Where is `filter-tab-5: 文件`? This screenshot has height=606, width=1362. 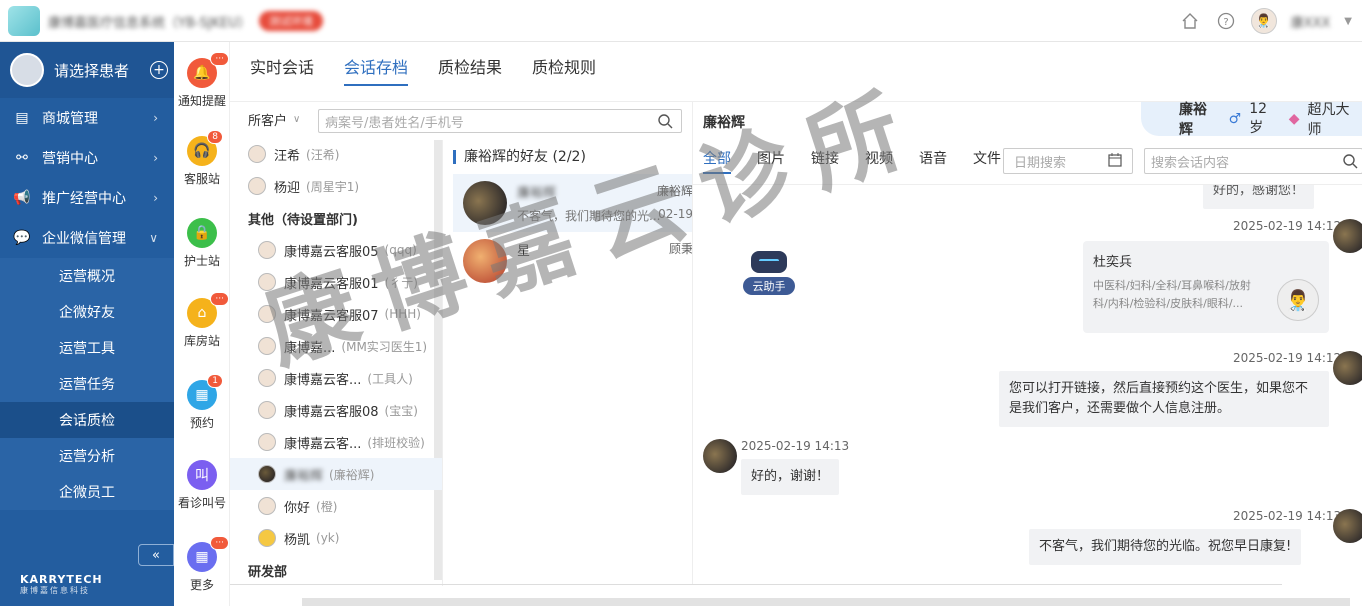 filter-tab-5: 文件 is located at coordinates (987, 161).